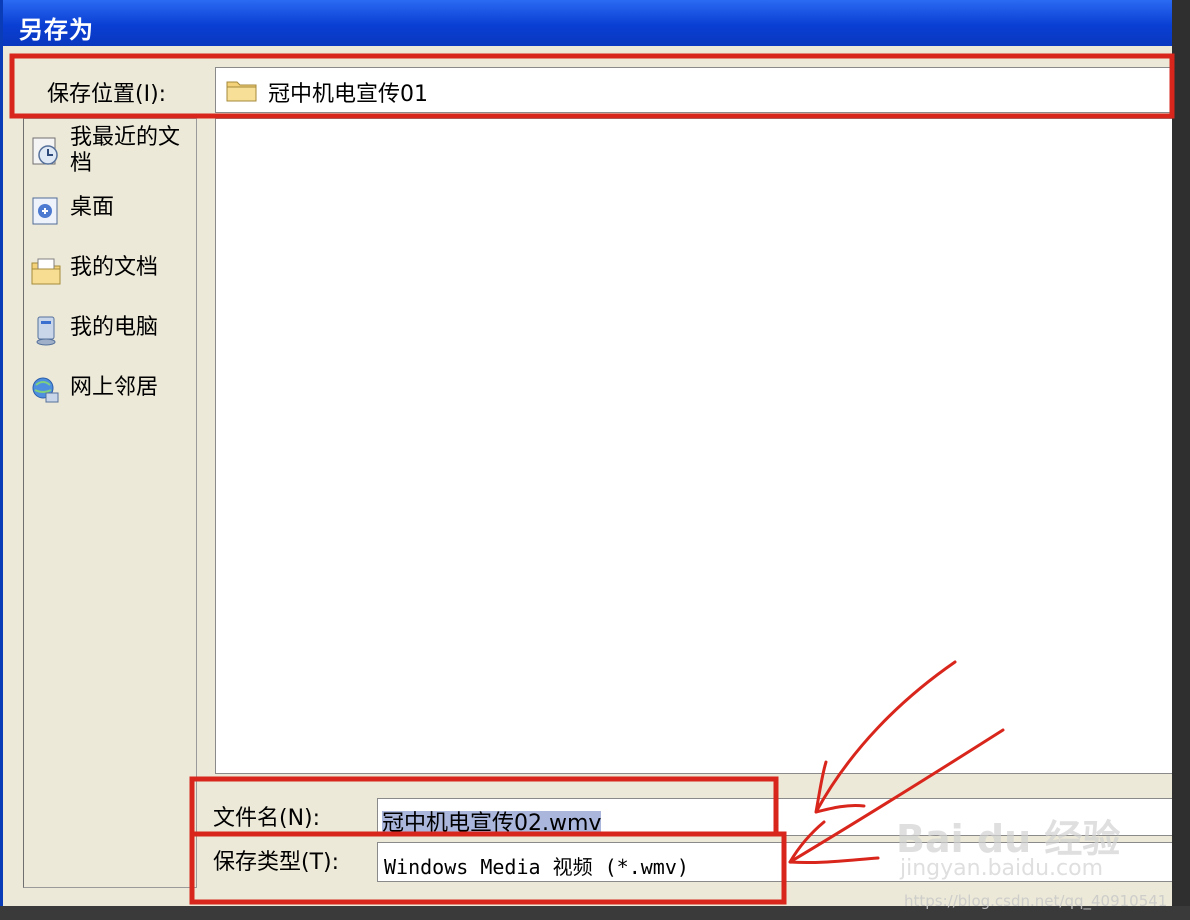 The image size is (1190, 920). Describe the element at coordinates (1002, 868) in the screenshot. I see `watermark-domain: jingyan.baidu.com` at that location.